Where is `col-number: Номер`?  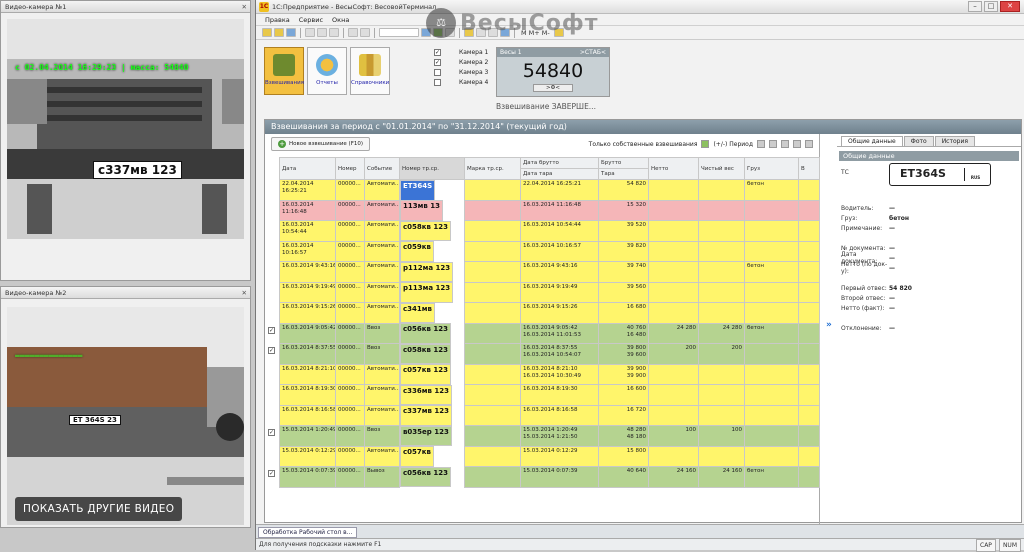
col-number: Номер is located at coordinates (350, 168).